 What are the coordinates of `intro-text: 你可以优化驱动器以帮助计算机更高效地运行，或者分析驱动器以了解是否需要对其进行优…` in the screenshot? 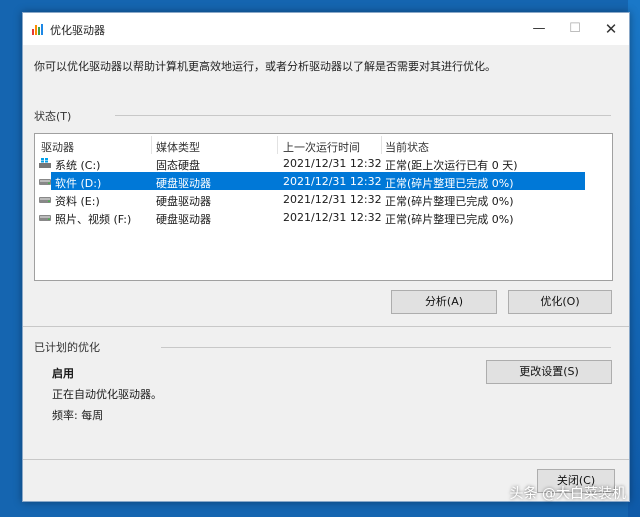 It's located at (265, 66).